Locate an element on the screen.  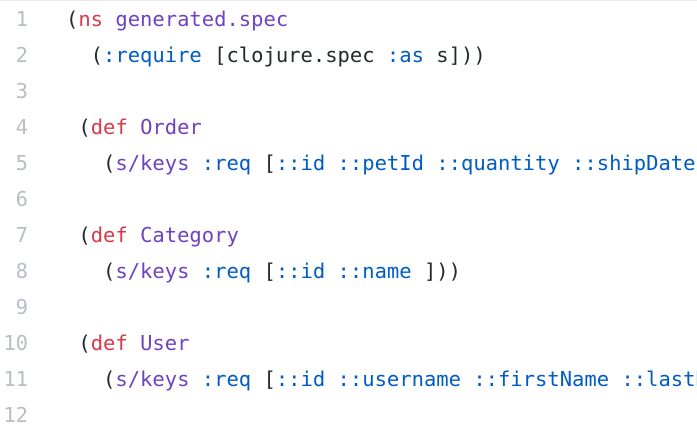
line-number: 3 is located at coordinates (21, 91).